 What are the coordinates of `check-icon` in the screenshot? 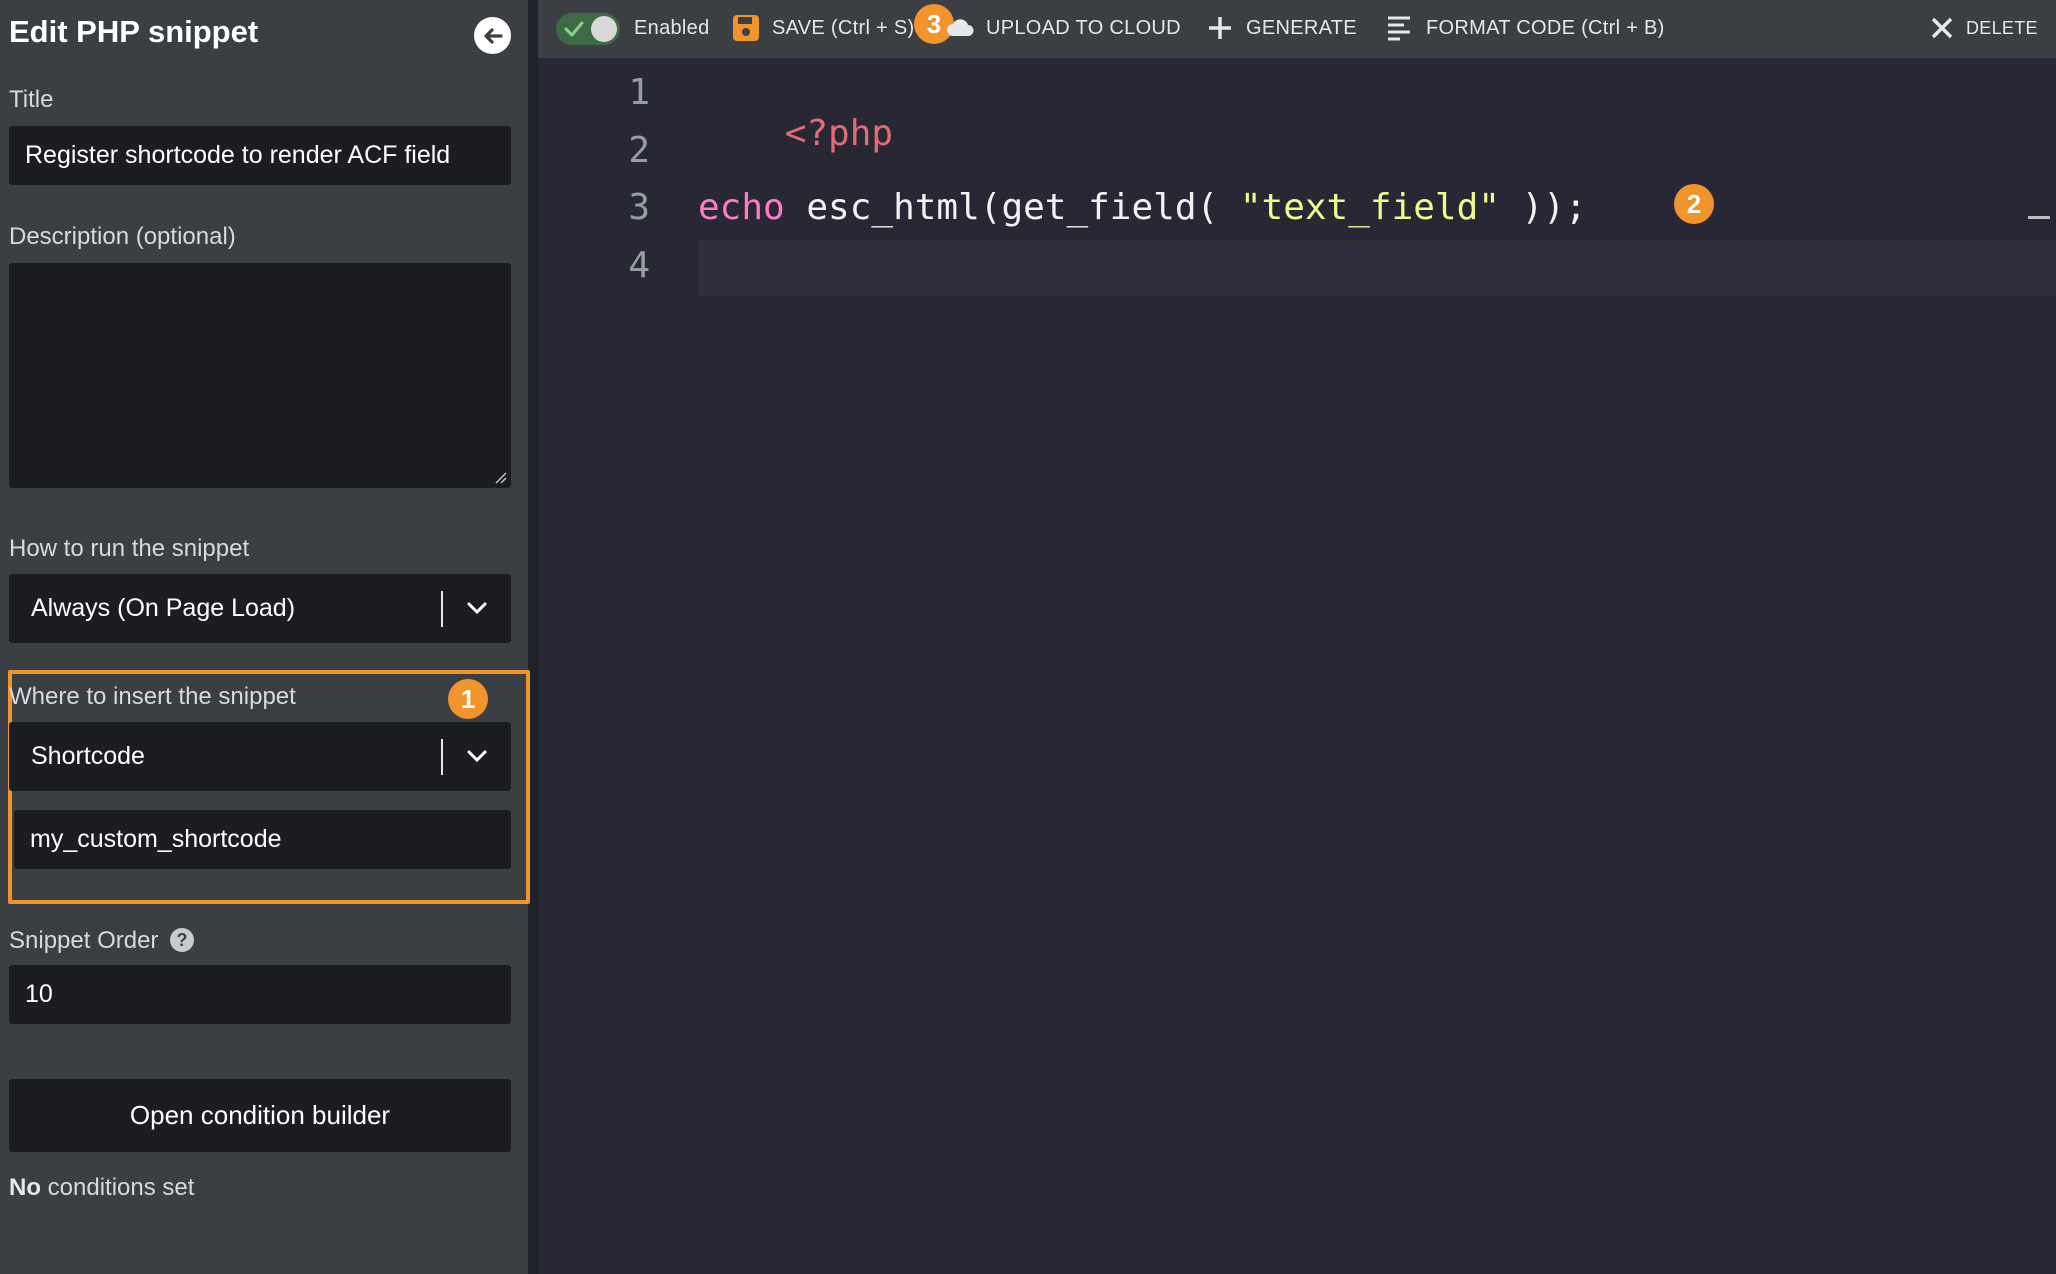 It's located at (574, 29).